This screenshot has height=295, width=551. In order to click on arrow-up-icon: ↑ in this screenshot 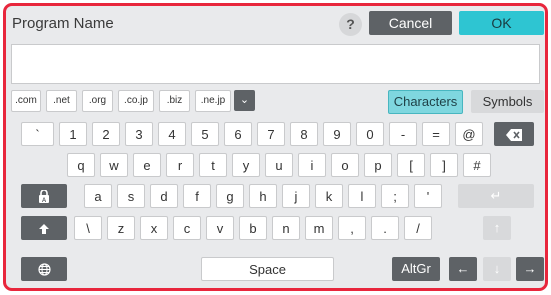, I will do `click(497, 227)`.